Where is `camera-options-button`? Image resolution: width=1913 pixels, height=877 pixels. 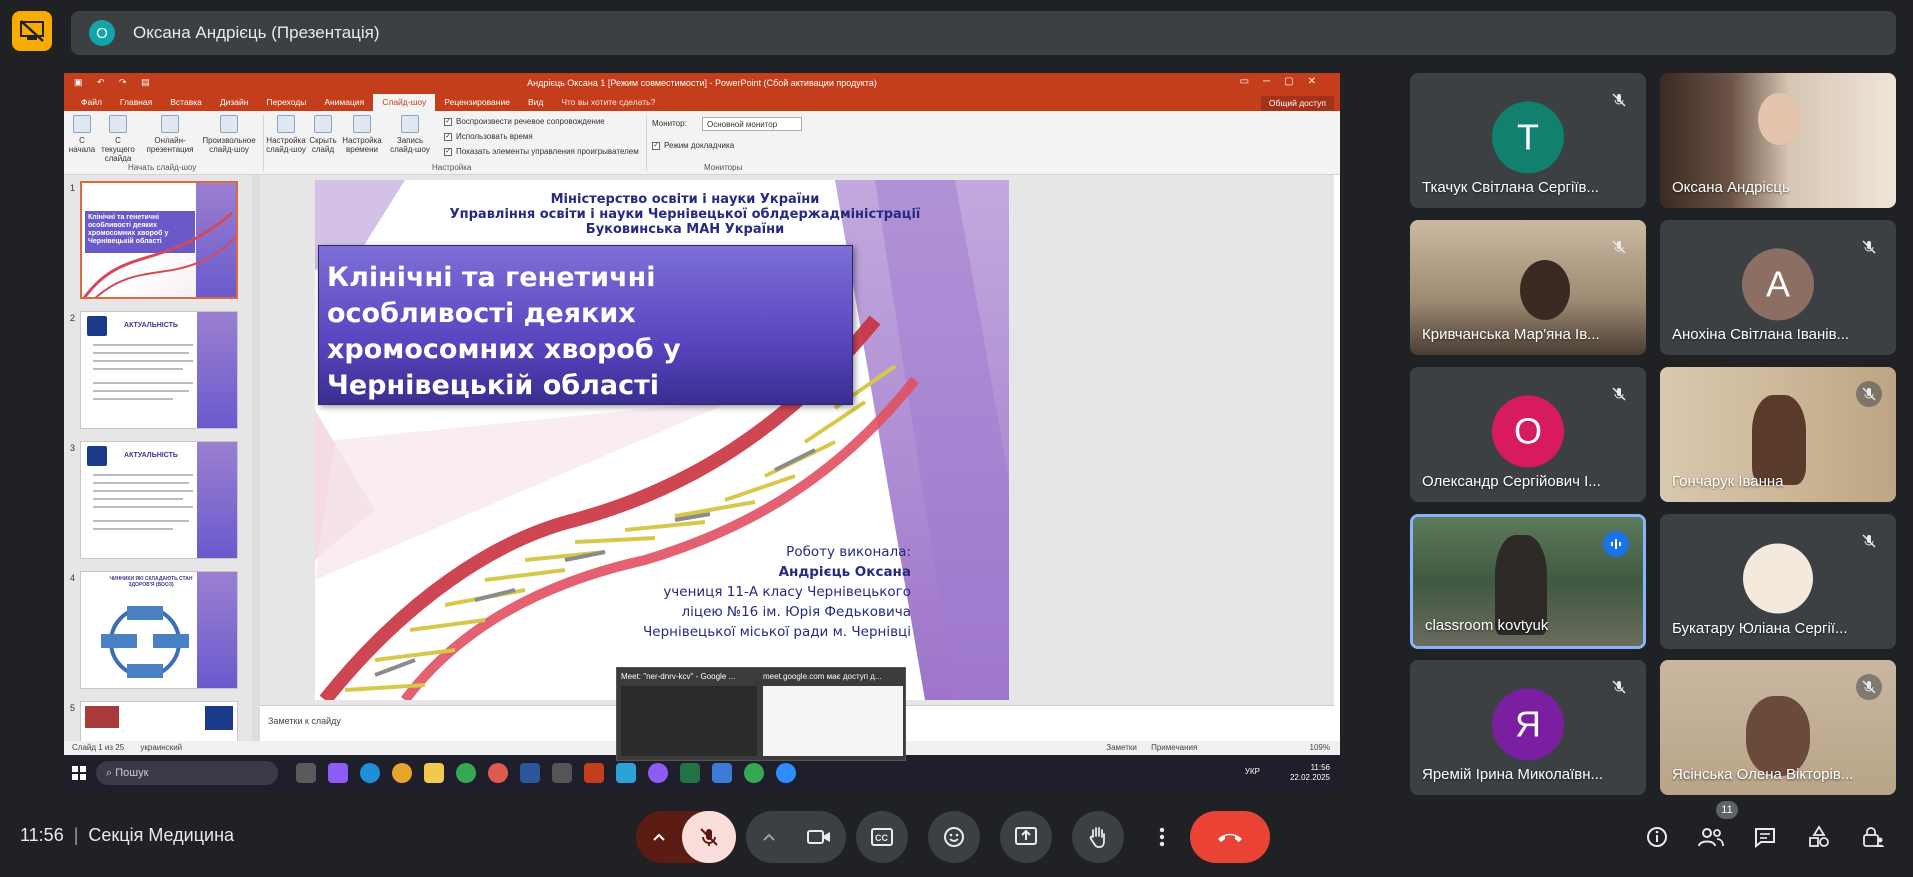
camera-options-button is located at coordinates (769, 837).